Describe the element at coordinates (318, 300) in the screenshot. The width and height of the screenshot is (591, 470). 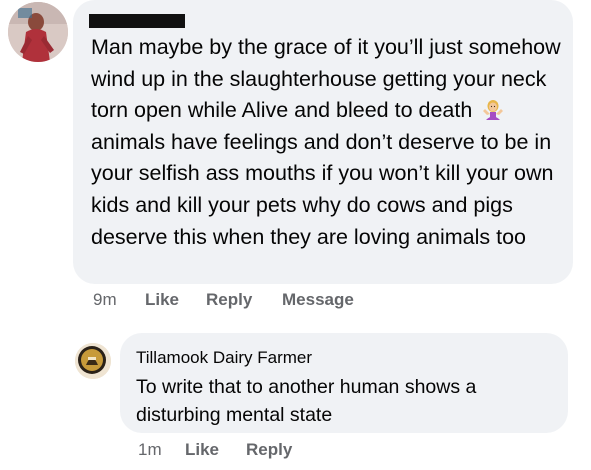
I see `message-button: Message` at that location.